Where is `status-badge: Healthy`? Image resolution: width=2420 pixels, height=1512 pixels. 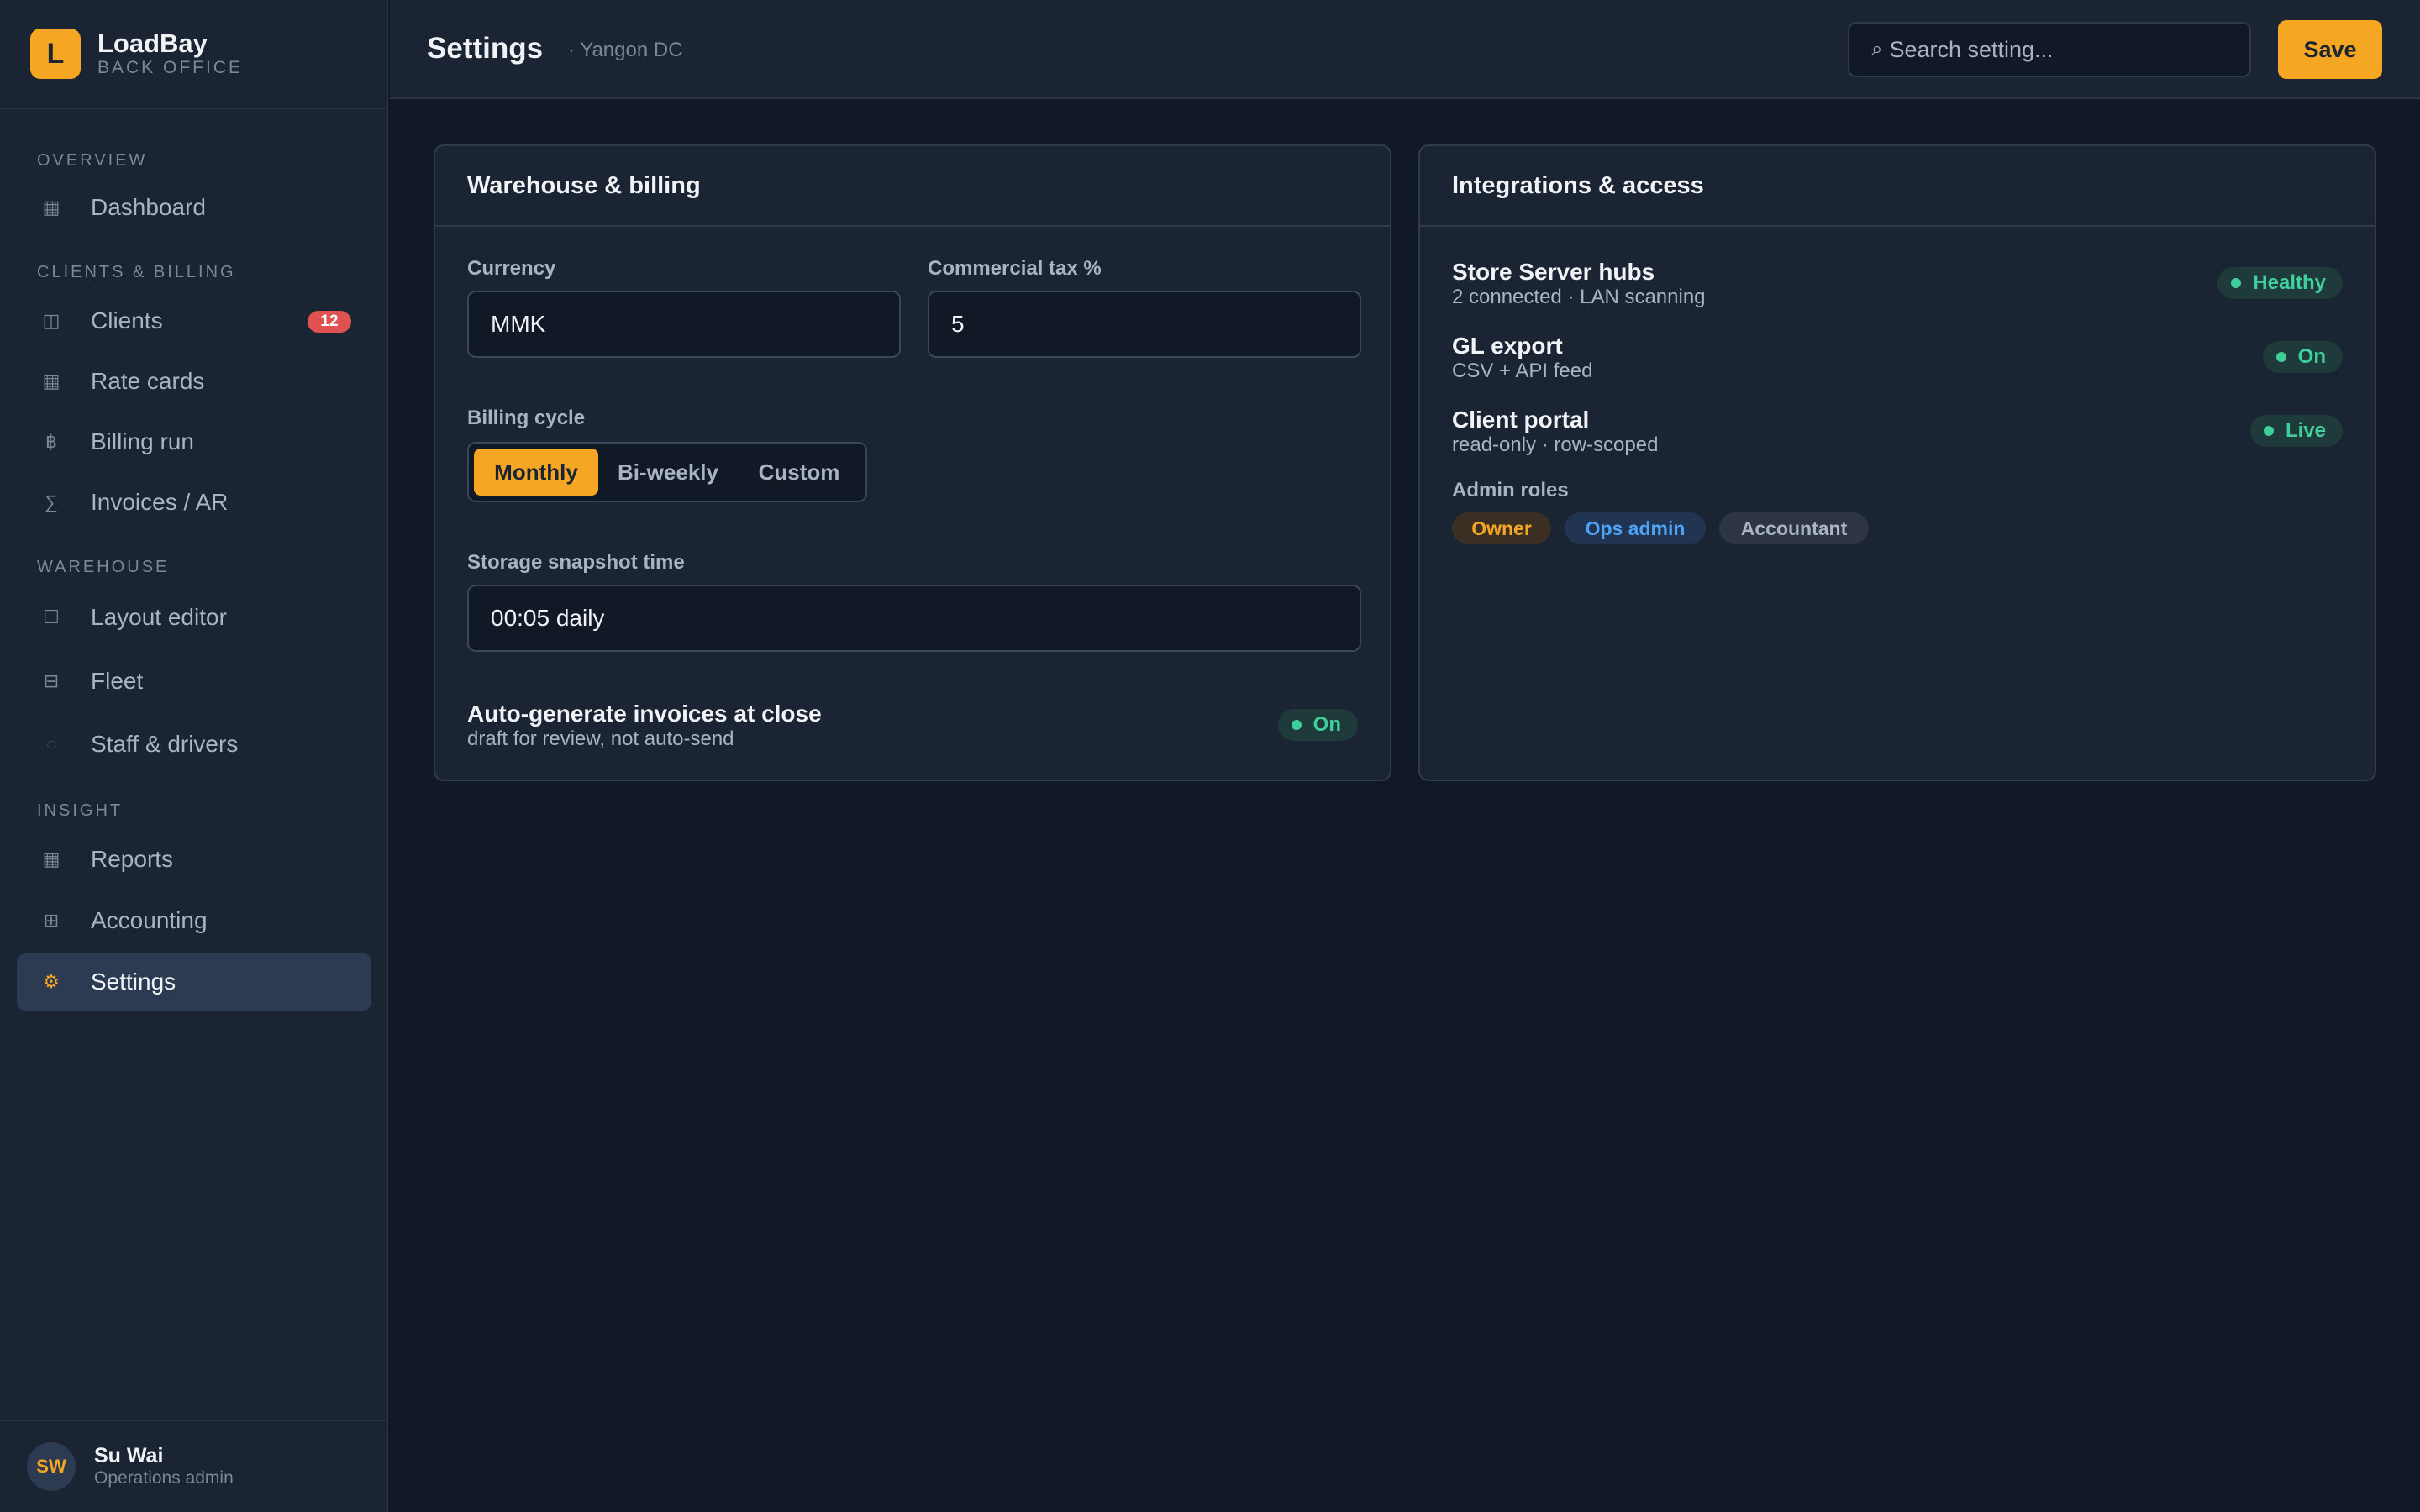
status-badge: Healthy is located at coordinates (2289, 282).